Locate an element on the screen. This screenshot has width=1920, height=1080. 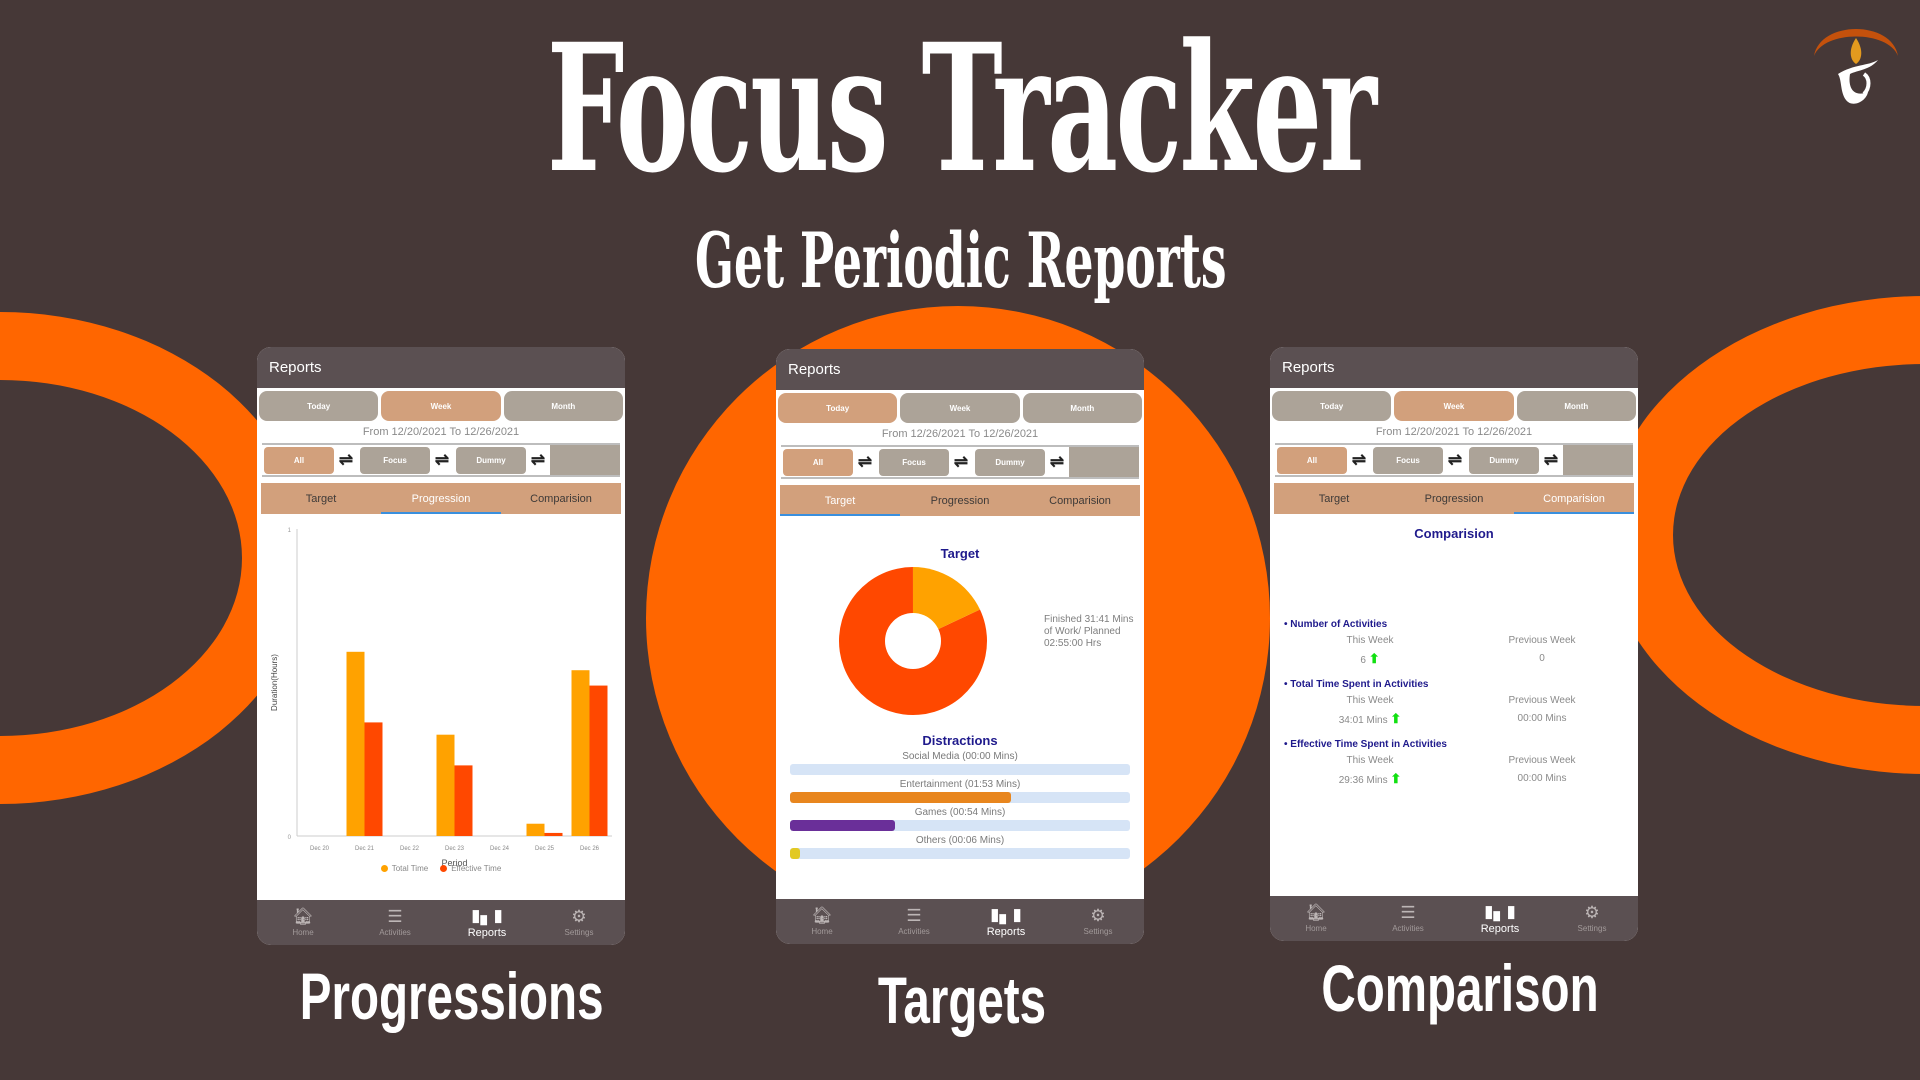
heading-text: Number of Activities is located at coordinates (1339, 624).